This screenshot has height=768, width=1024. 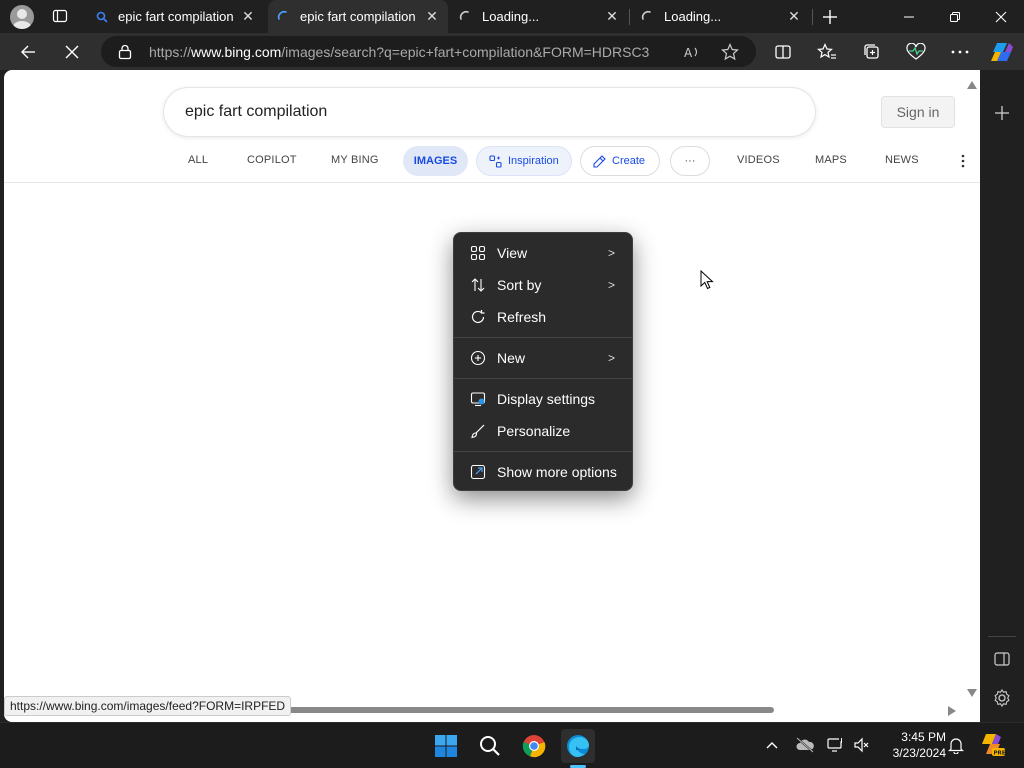 What do you see at coordinates (629, 161) in the screenshot?
I see `nav-create-label: Create` at bounding box center [629, 161].